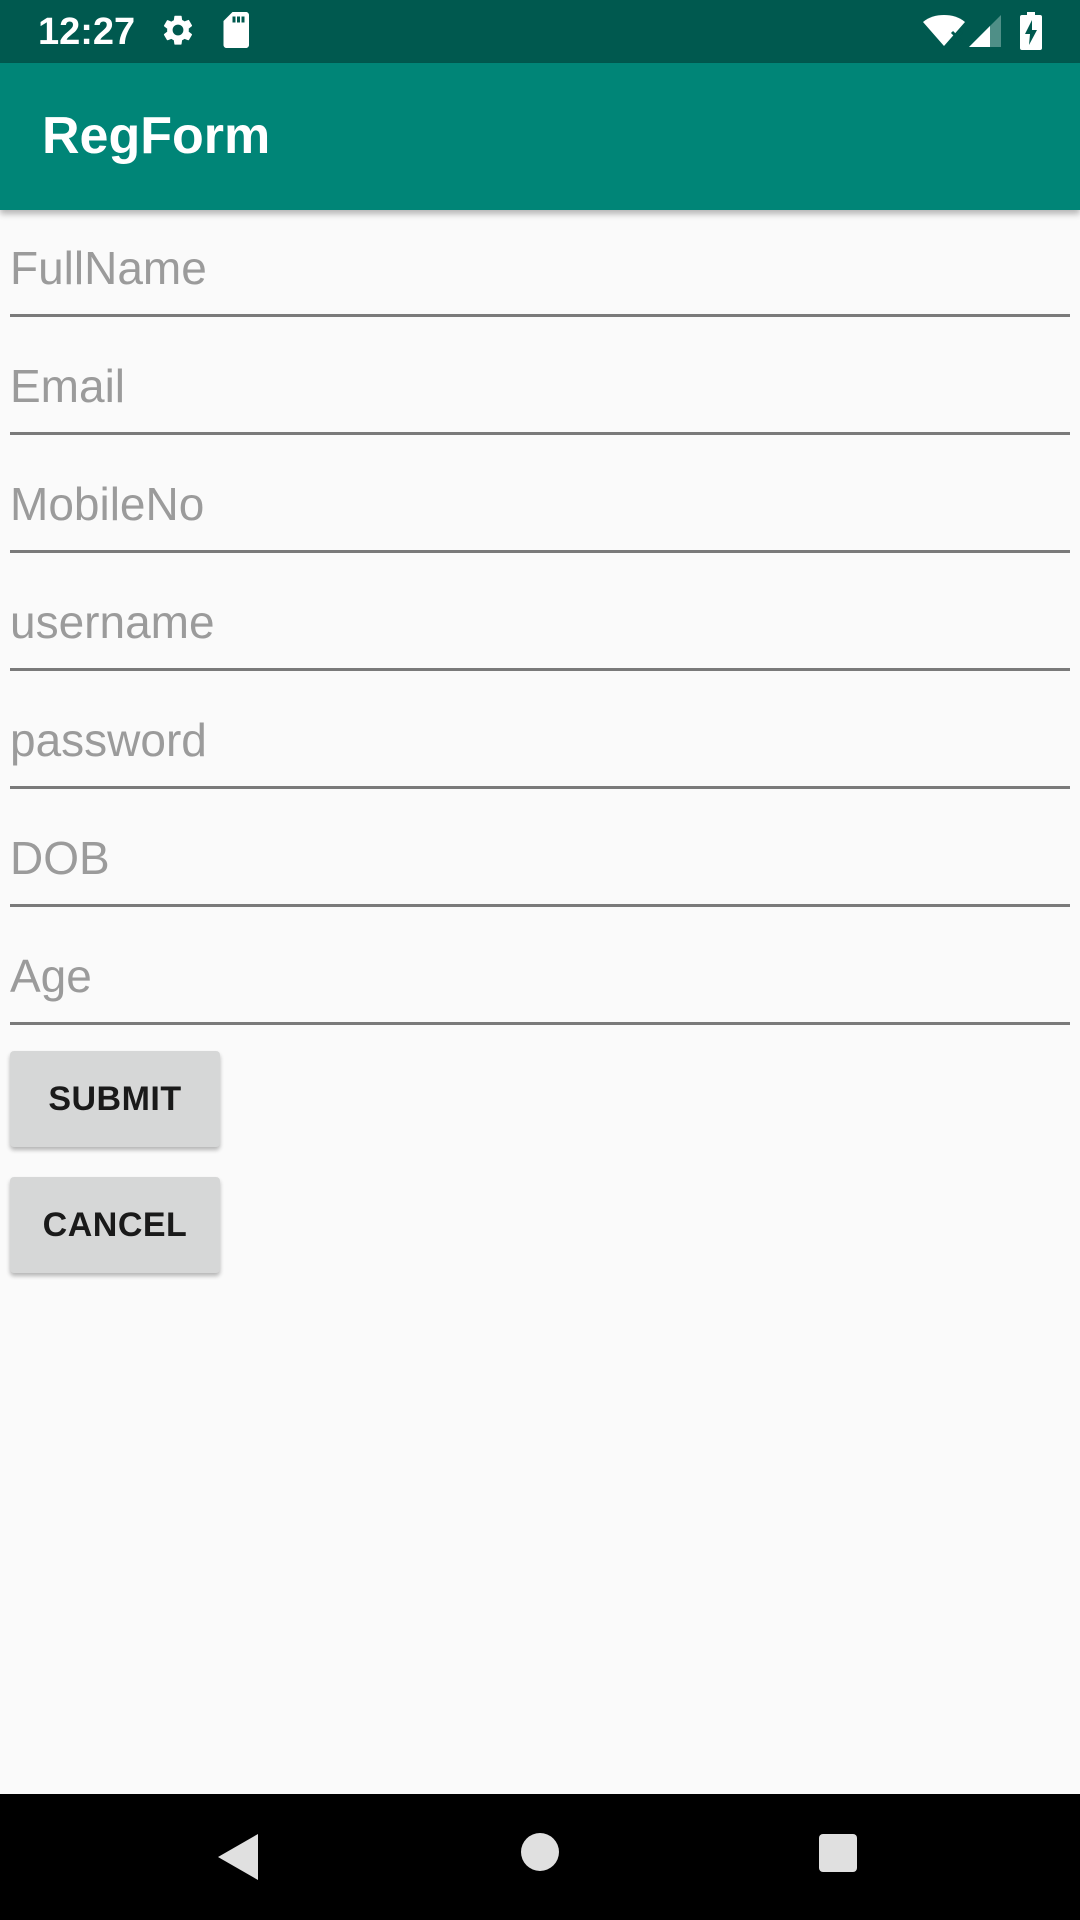 The width and height of the screenshot is (1080, 1920). I want to click on password-input, so click(540, 740).